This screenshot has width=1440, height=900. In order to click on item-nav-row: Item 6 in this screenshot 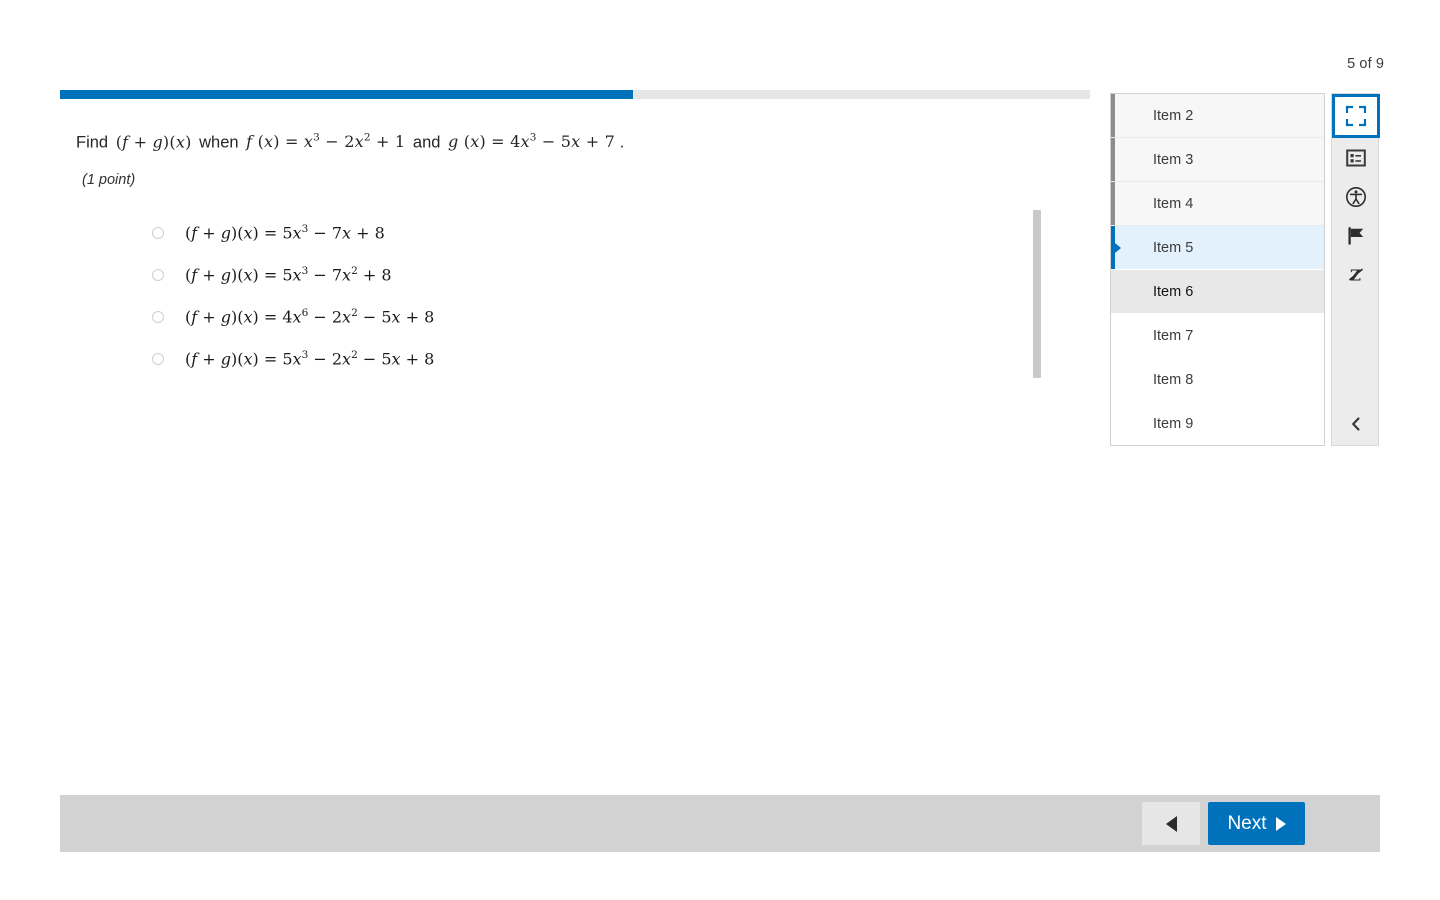, I will do `click(1217, 292)`.